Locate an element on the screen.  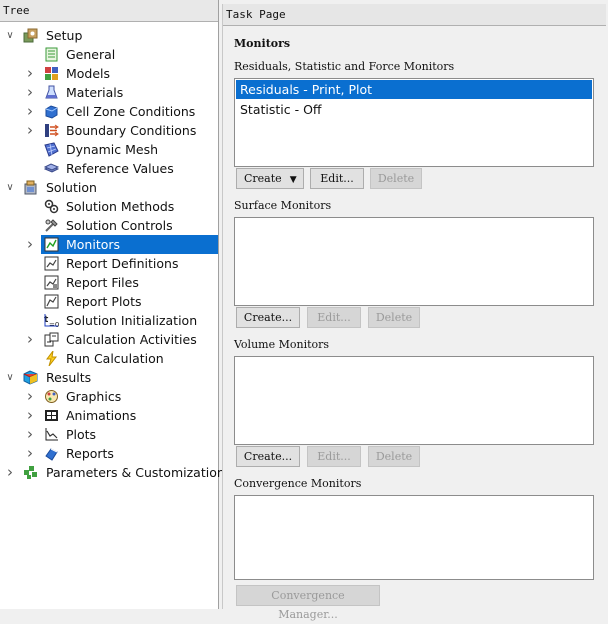
tree-item-reference-values: Reference Values is located at coordinates (109, 168).